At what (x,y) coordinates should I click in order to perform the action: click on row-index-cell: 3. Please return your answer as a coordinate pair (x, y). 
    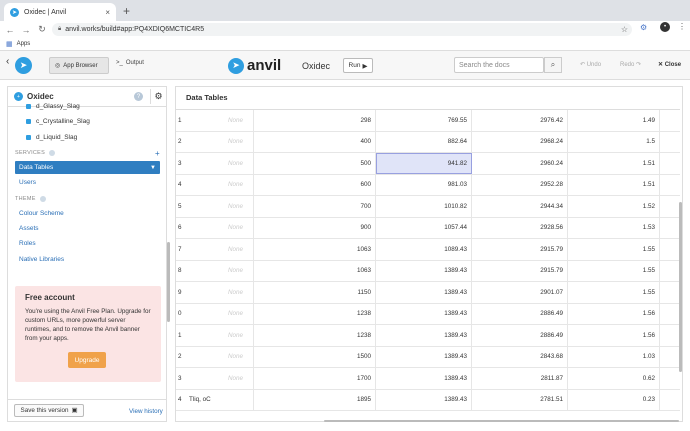
    Looking at the image, I should click on (180, 163).